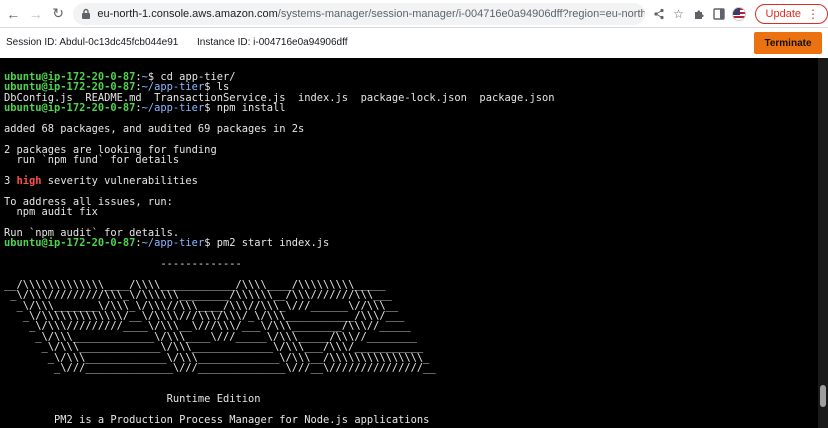 The height and width of the screenshot is (428, 828). What do you see at coordinates (35, 14) in the screenshot?
I see `forward-arrow-icon: →` at bounding box center [35, 14].